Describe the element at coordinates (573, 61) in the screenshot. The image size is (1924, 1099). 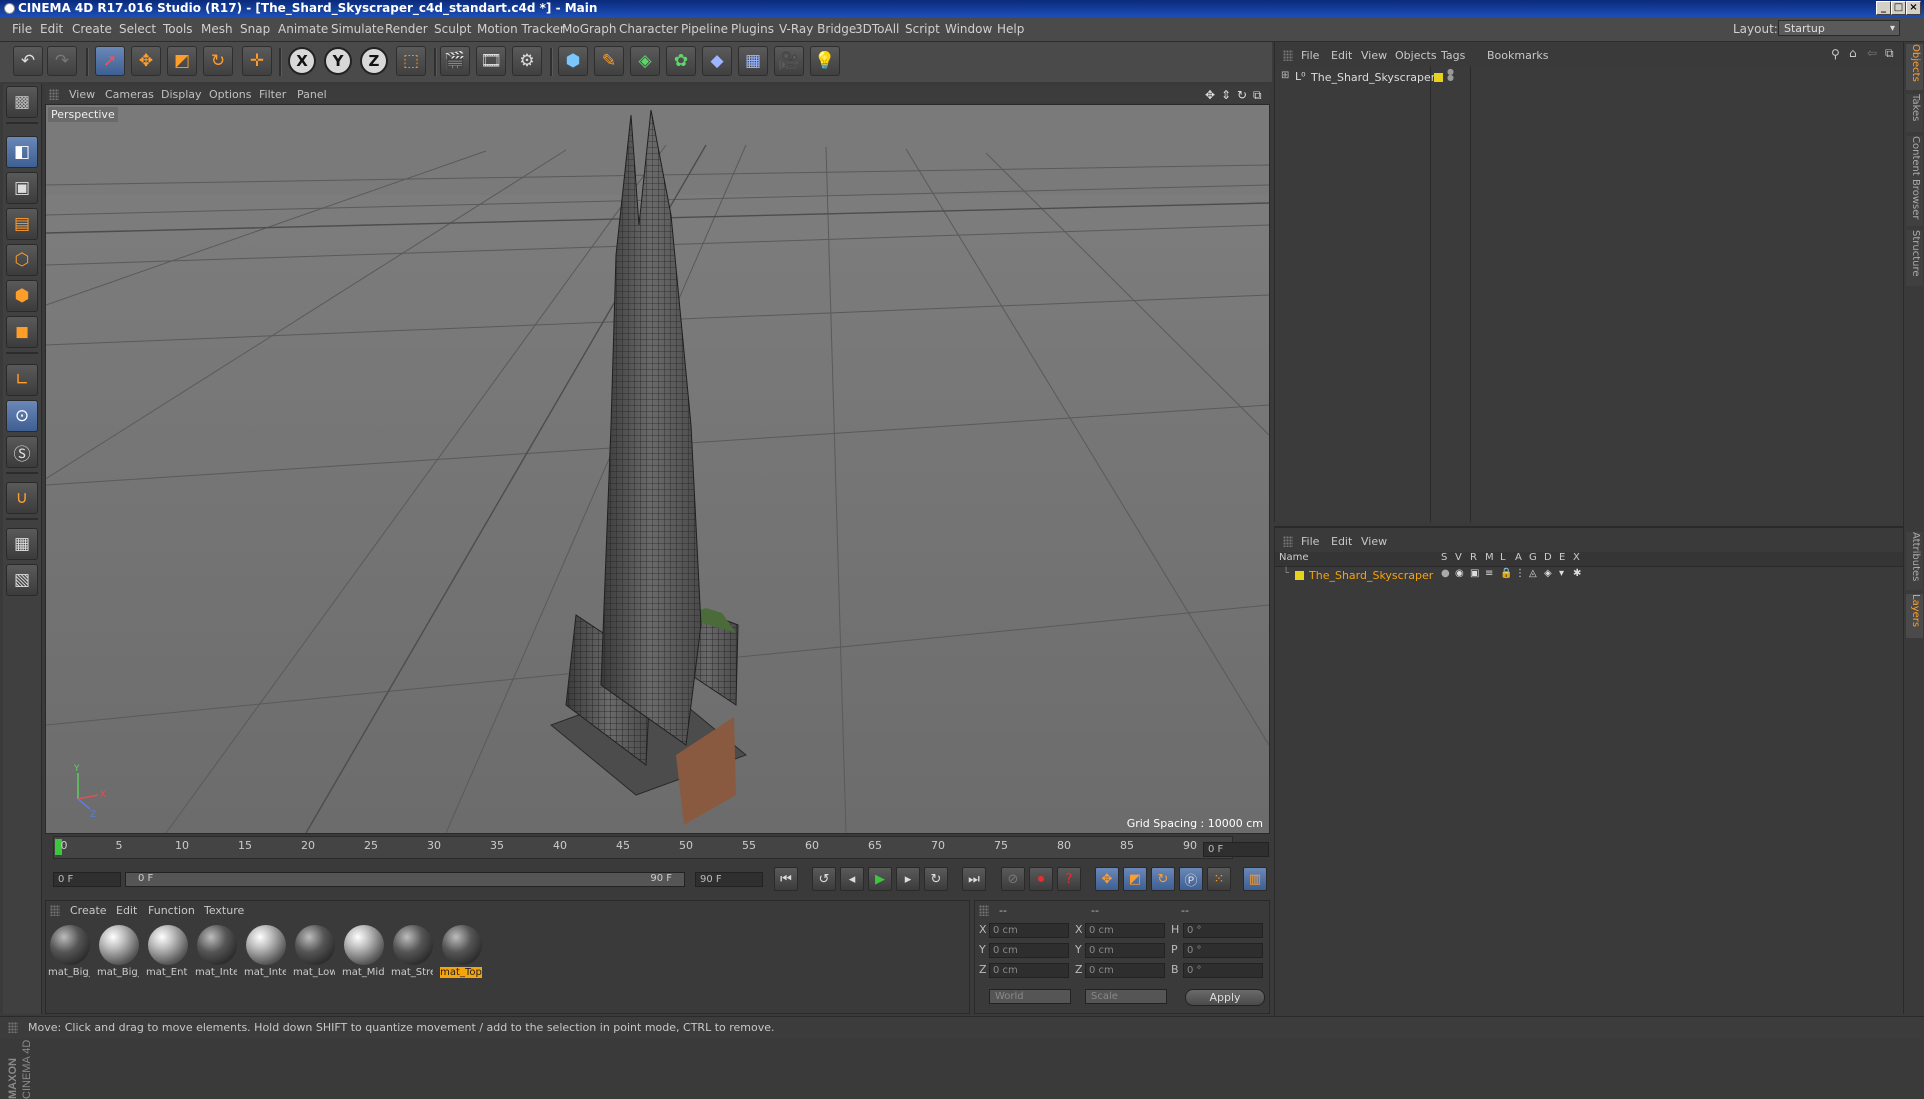
I see `cube-primitive-icon: ⬢` at that location.